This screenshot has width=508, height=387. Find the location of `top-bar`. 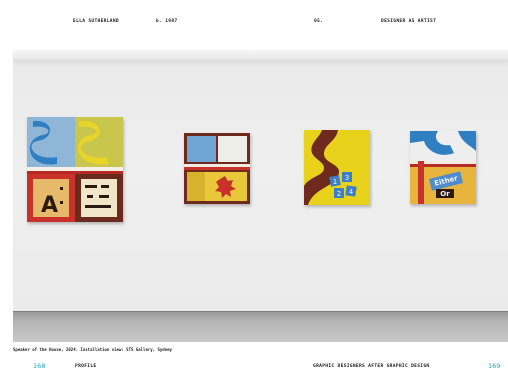

top-bar is located at coordinates (254, 25).